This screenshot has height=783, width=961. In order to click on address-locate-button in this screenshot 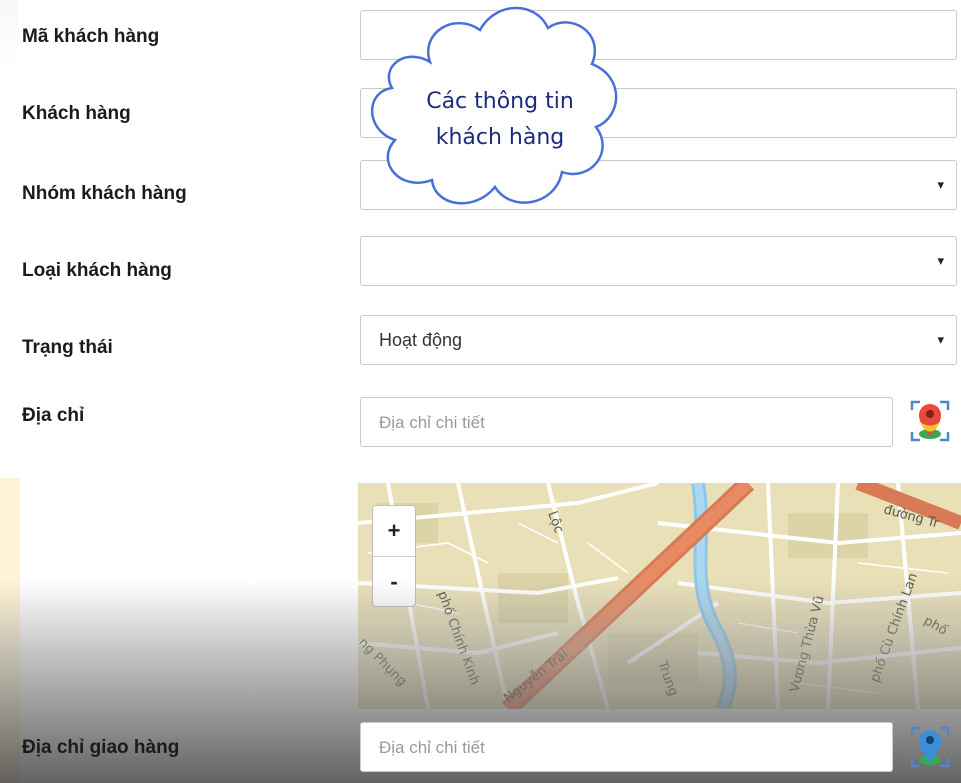, I will do `click(930, 421)`.